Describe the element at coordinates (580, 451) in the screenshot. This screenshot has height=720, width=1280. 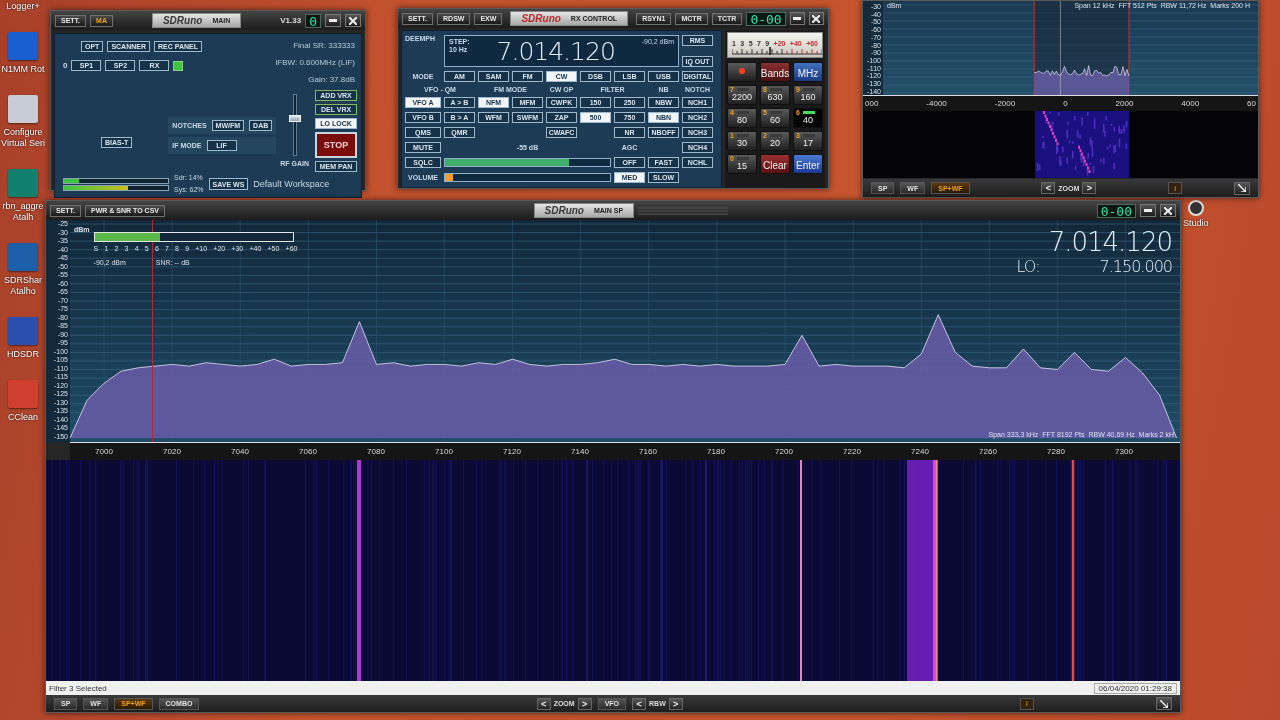
I see `axis-label: 7140` at that location.